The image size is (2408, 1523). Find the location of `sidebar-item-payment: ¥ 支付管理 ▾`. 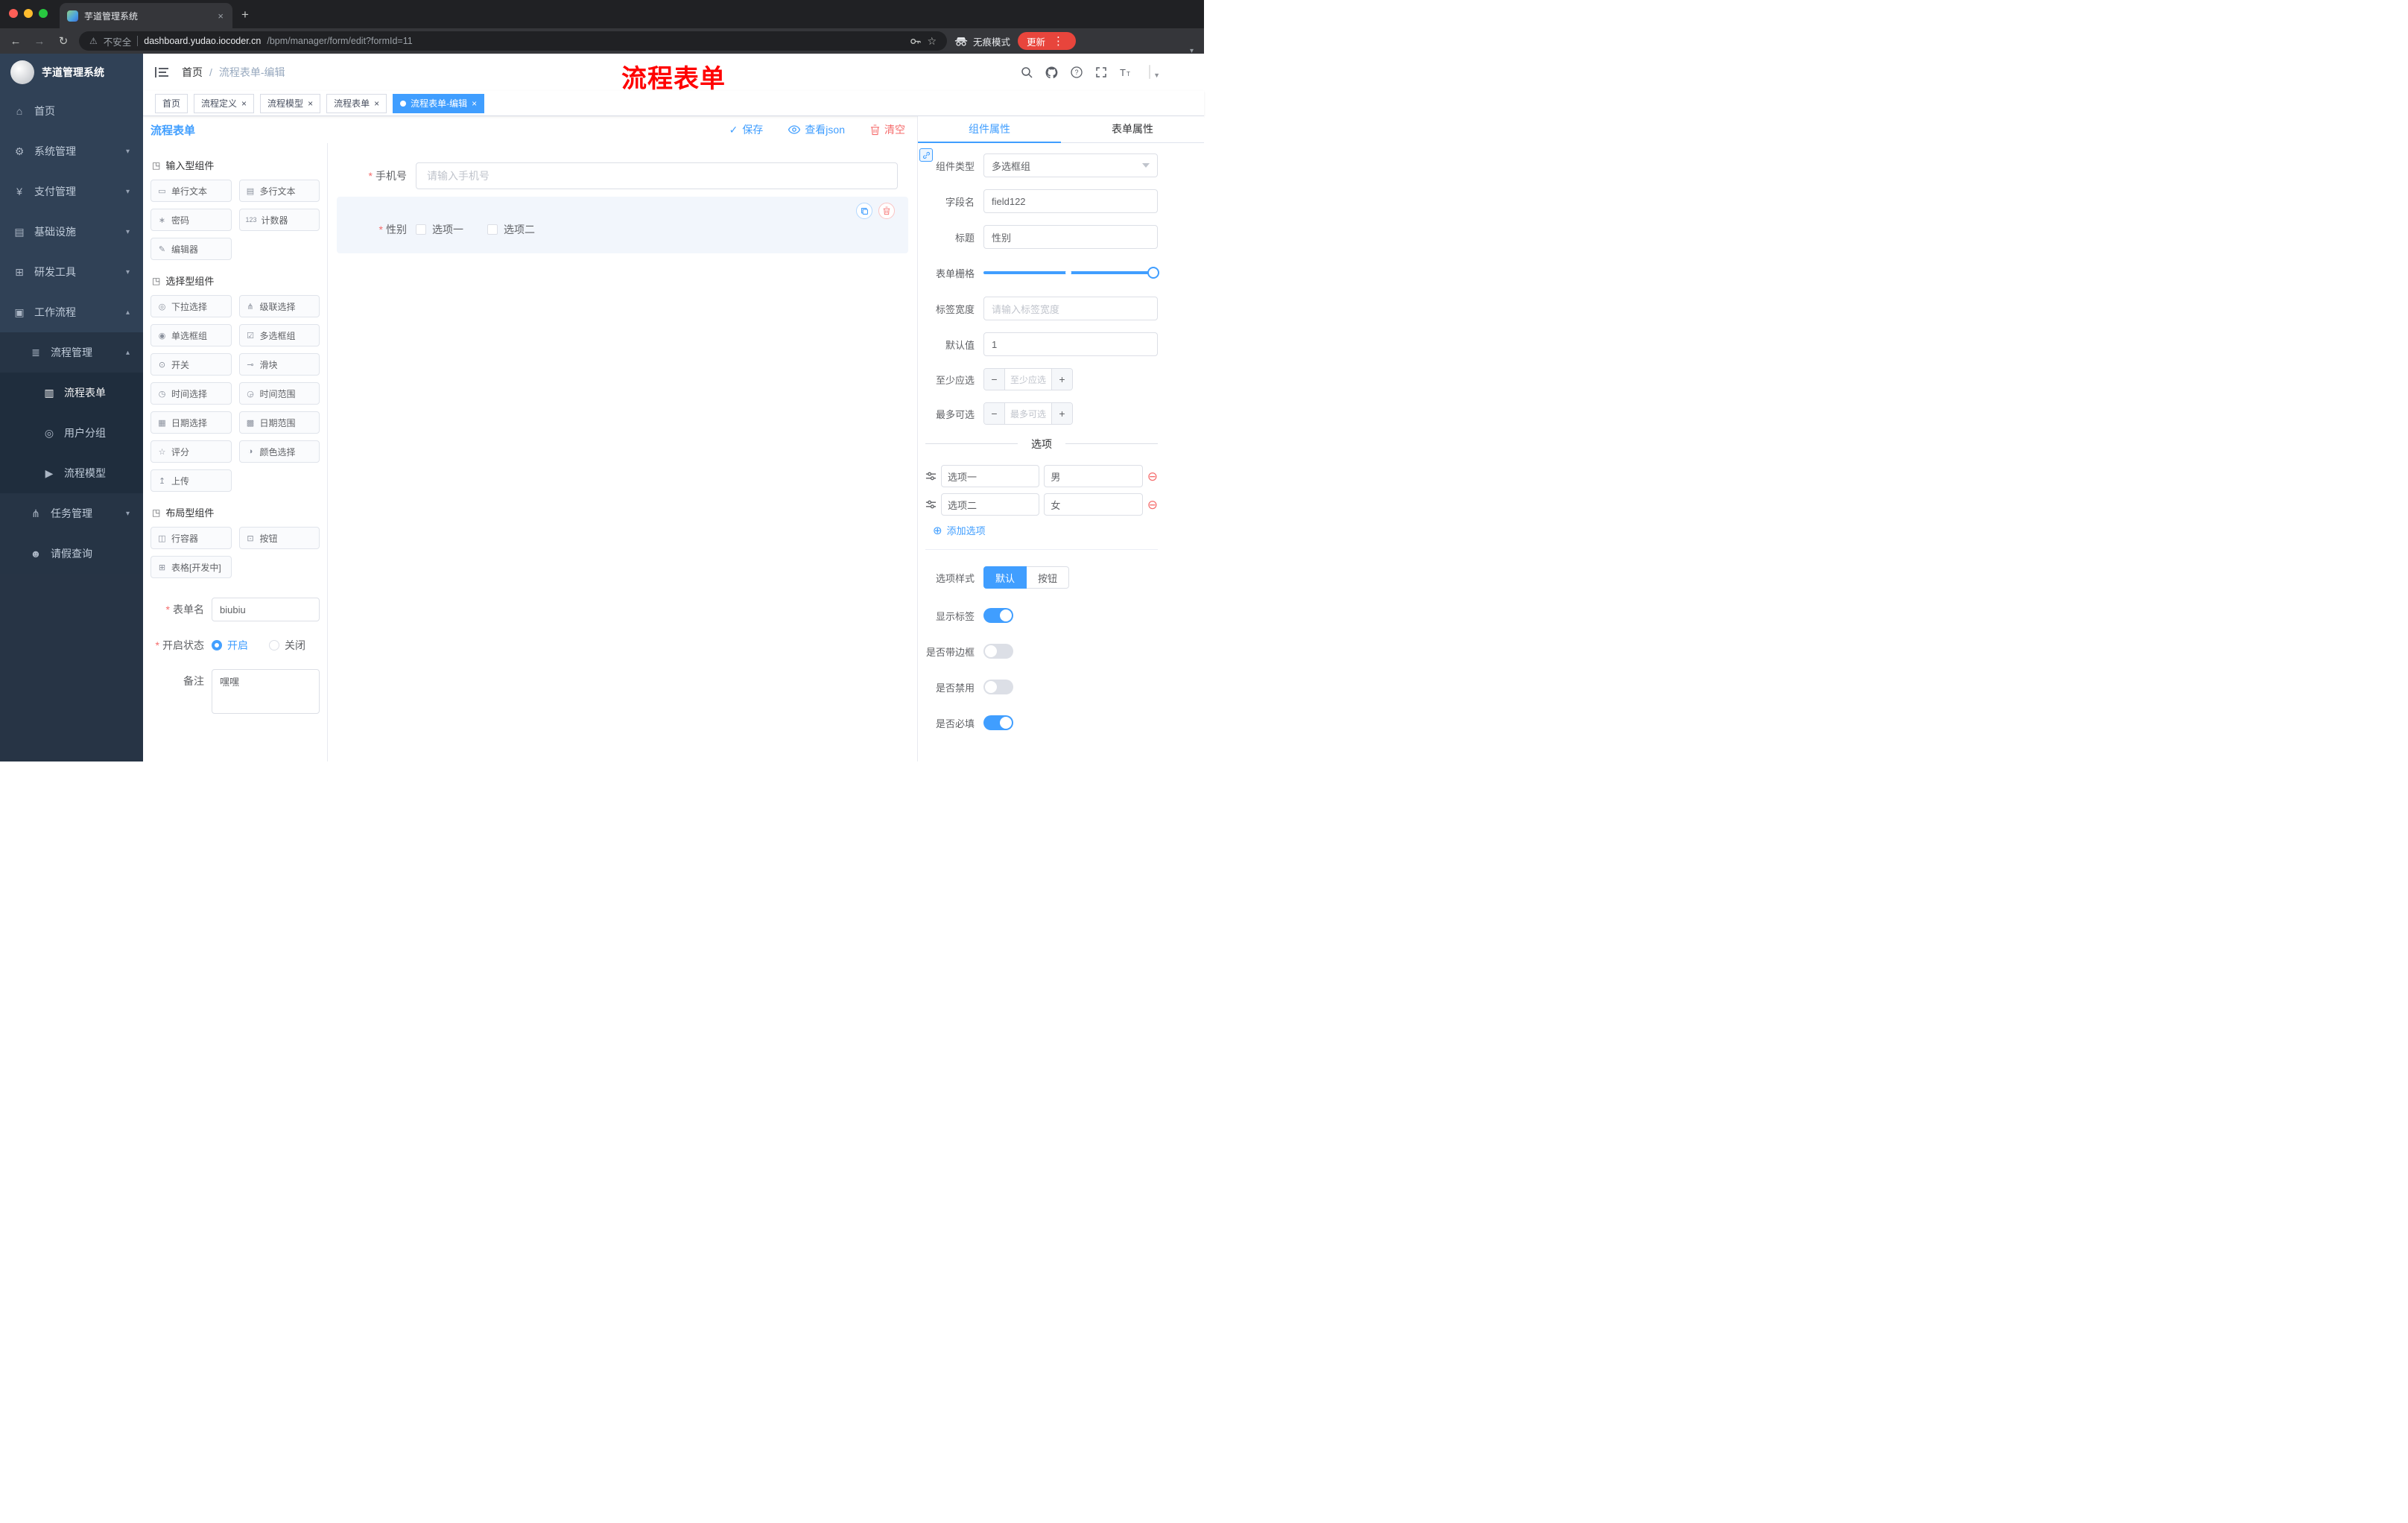

sidebar-item-payment: ¥ 支付管理 ▾ is located at coordinates (71, 192).